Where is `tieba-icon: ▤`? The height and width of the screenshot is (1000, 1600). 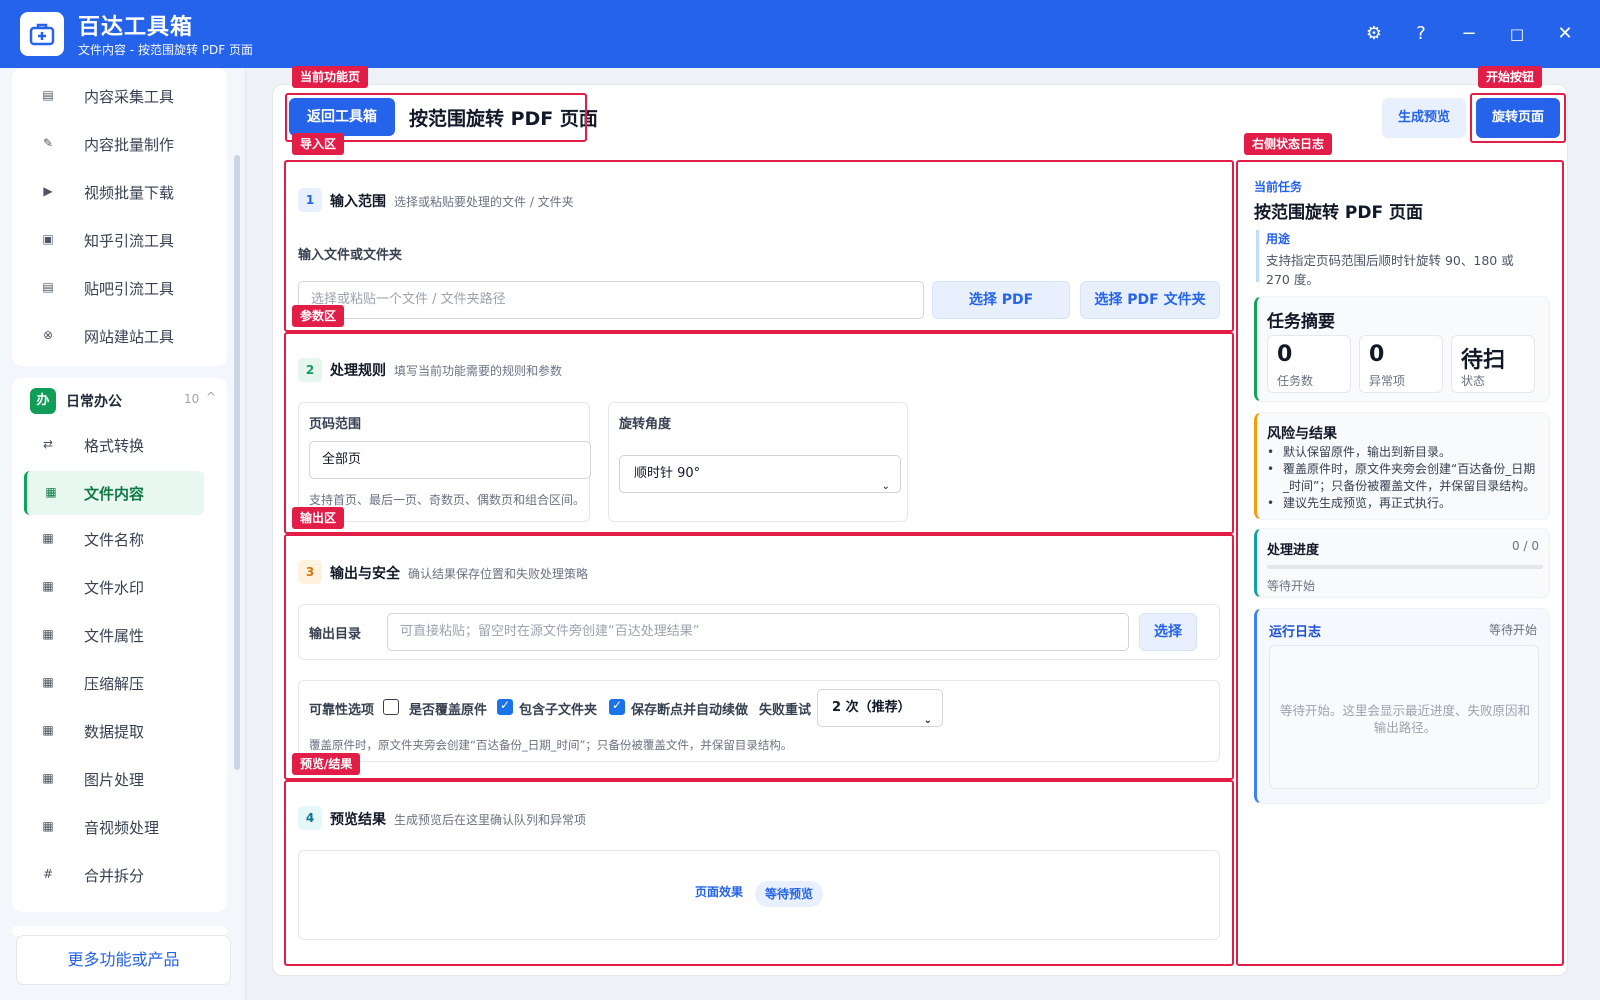 tieba-icon: ▤ is located at coordinates (48, 287).